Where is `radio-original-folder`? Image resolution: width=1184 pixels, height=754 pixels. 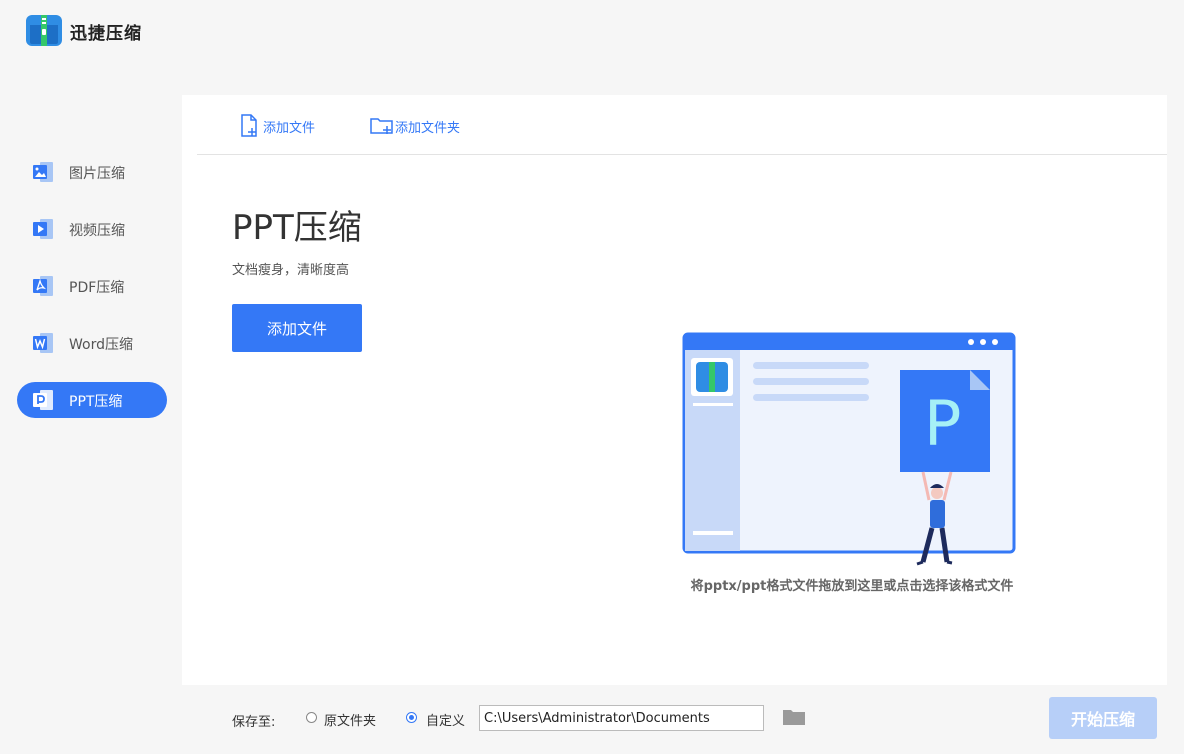
radio-original-folder is located at coordinates (311, 717).